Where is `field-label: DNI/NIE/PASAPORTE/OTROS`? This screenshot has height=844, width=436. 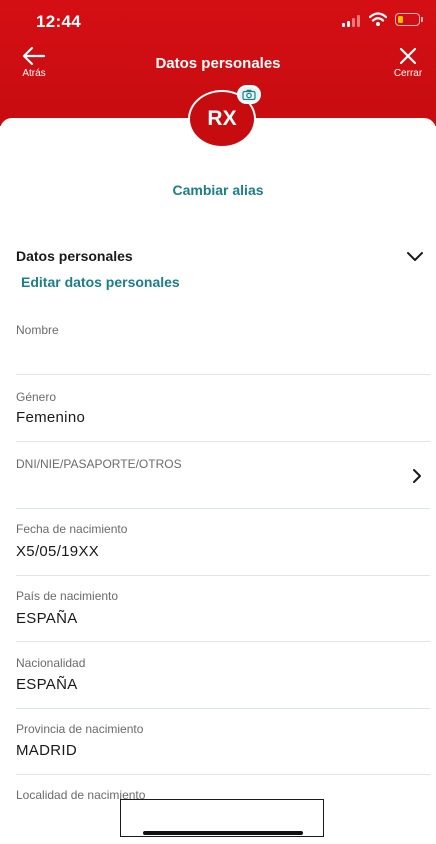
field-label: DNI/NIE/PASAPORTE/OTROS is located at coordinates (99, 464).